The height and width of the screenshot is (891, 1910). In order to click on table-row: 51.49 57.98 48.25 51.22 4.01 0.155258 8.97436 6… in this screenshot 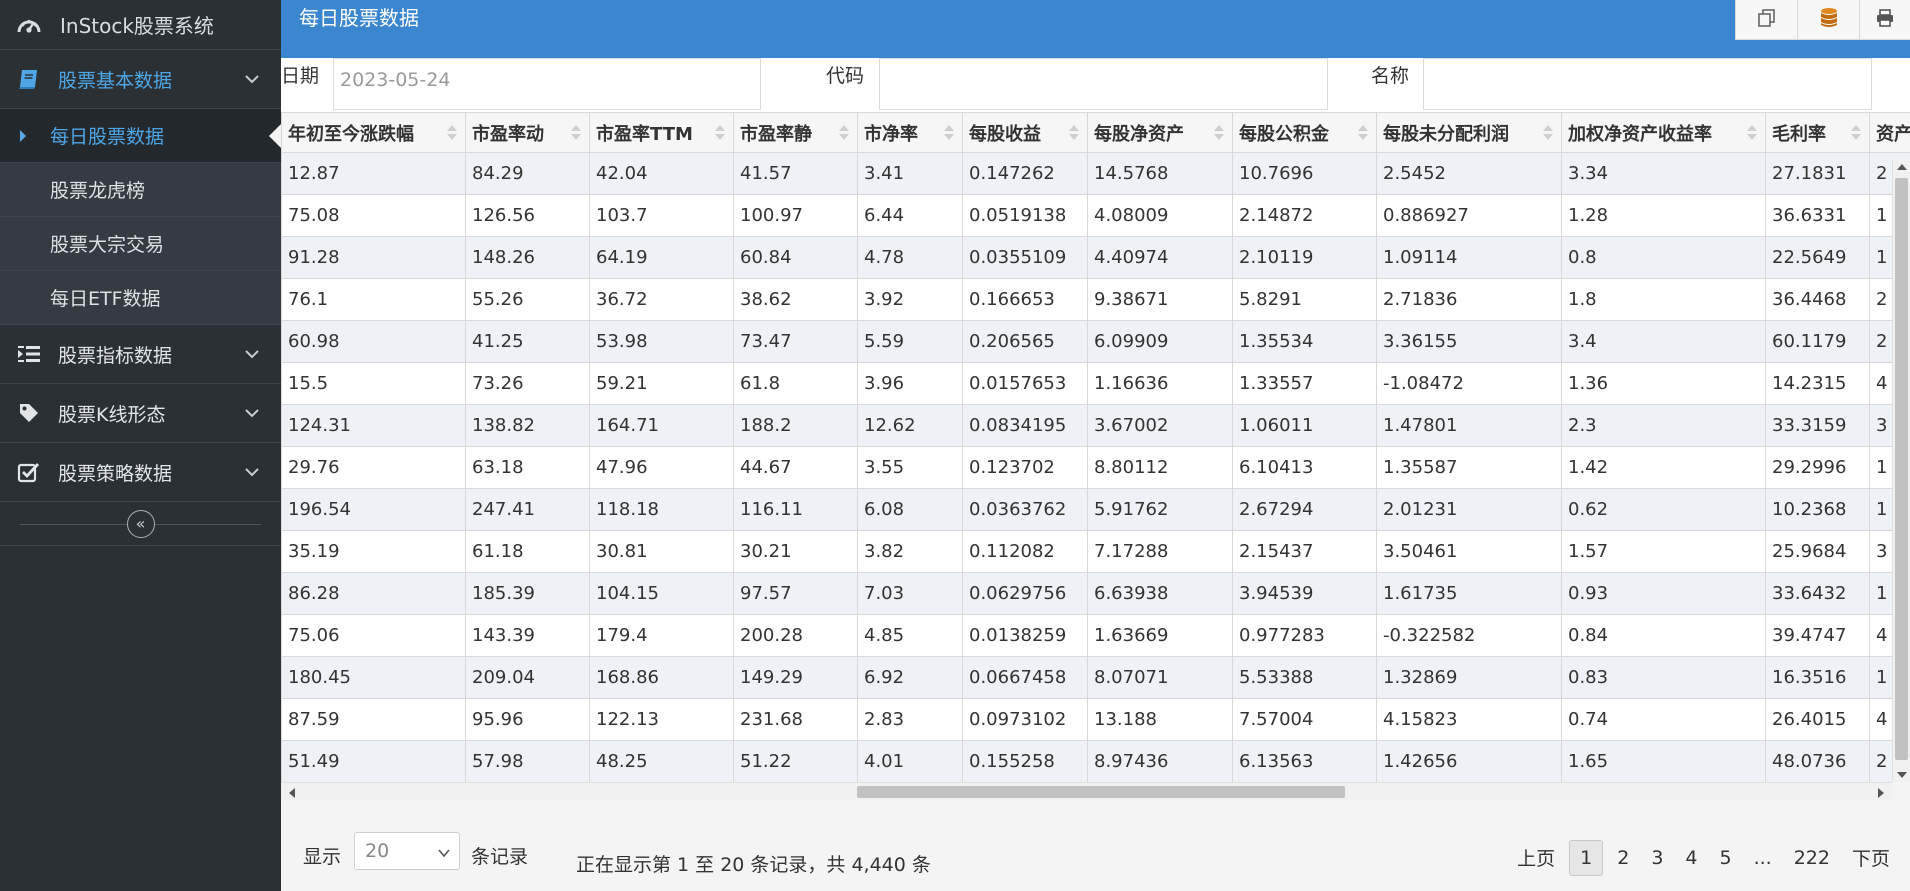, I will do `click(1095, 761)`.